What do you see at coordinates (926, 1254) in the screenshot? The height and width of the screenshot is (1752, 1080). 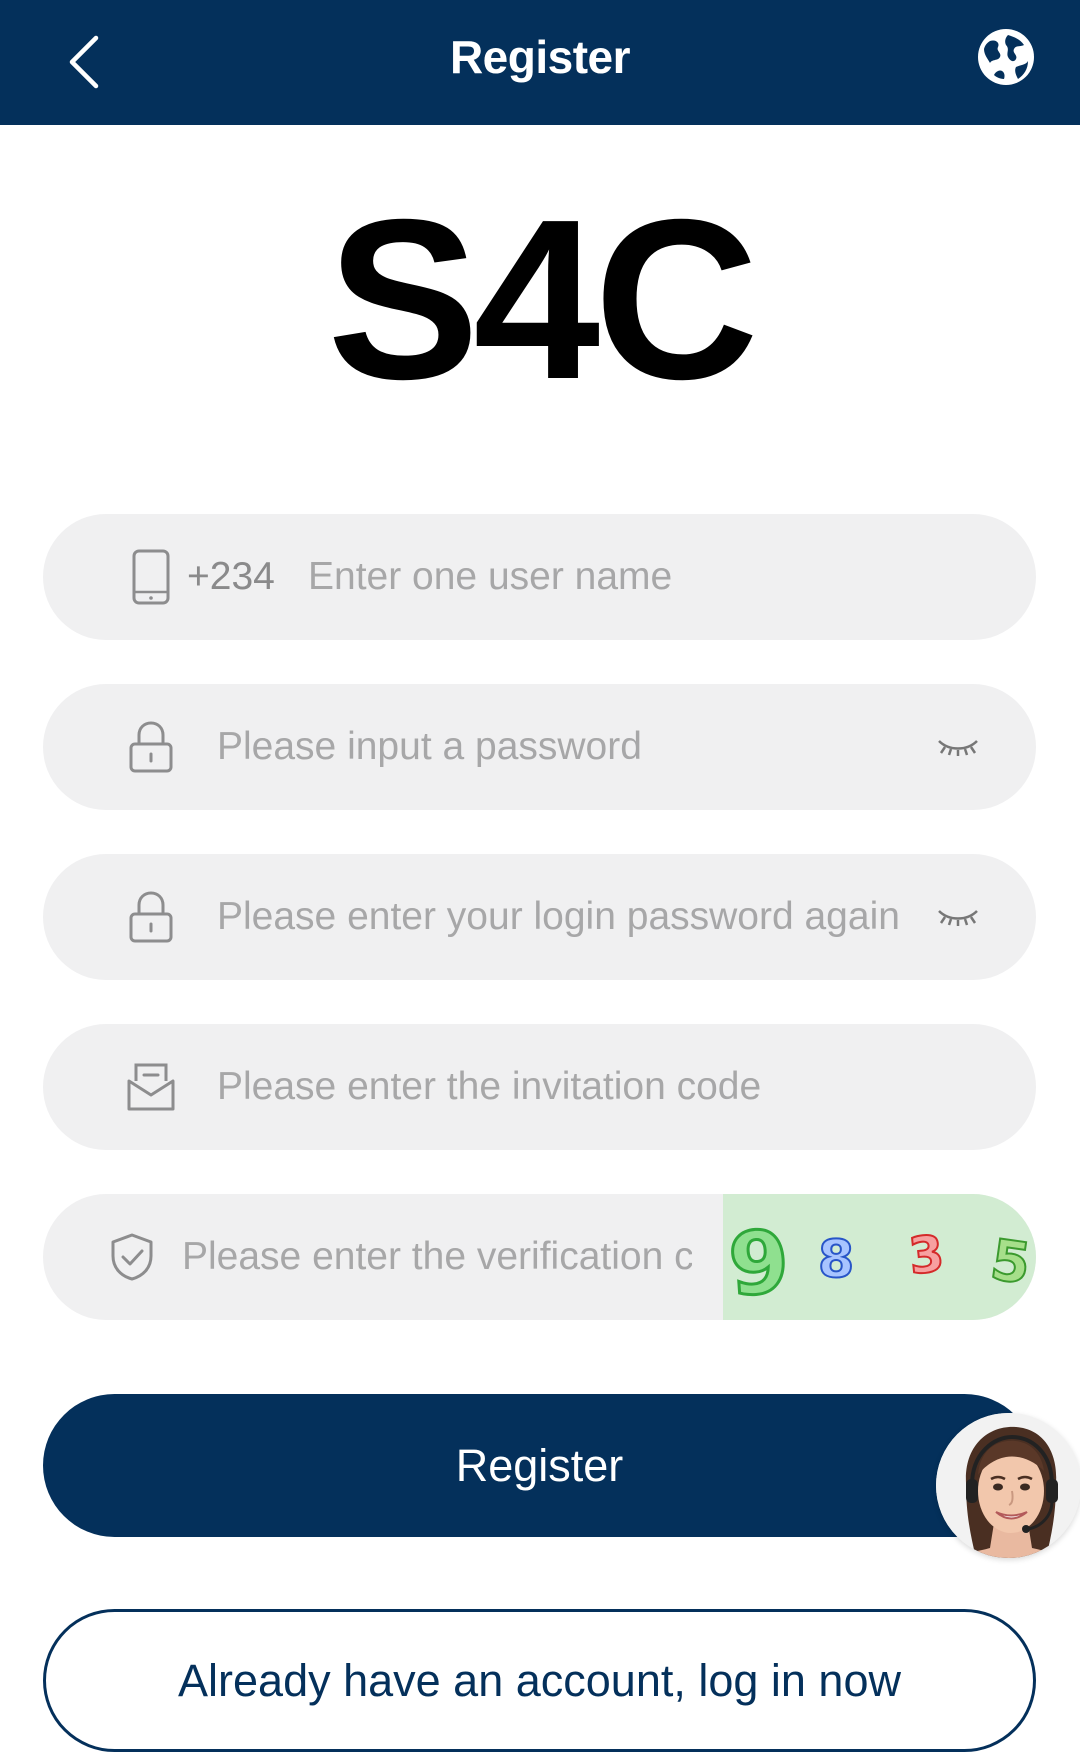 I see `captcha-char: 3` at bounding box center [926, 1254].